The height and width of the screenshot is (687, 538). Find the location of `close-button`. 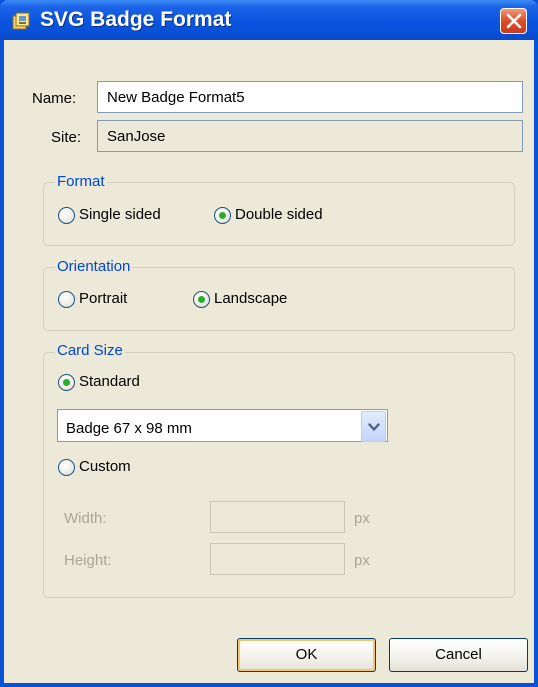

close-button is located at coordinates (513, 21).